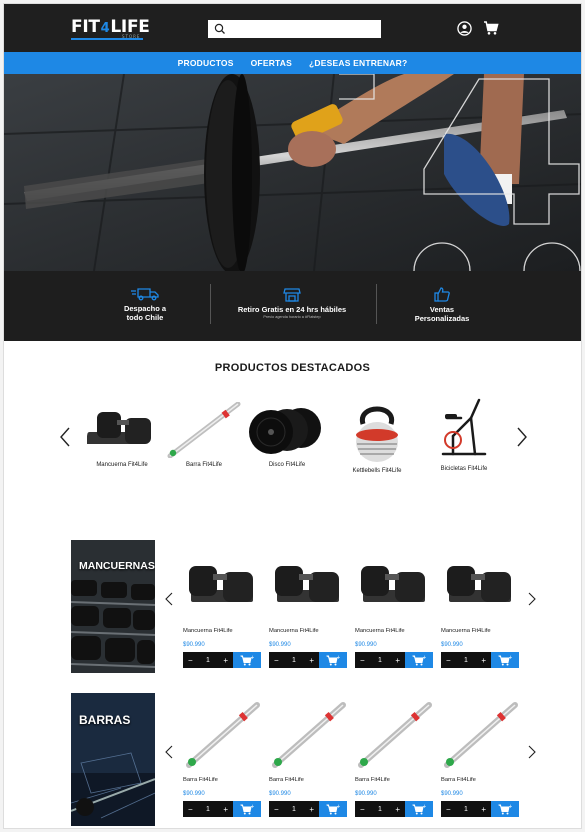 This screenshot has height=832, width=585. Describe the element at coordinates (271, 63) in the screenshot. I see `nav-ofertas: OFERTAS` at that location.